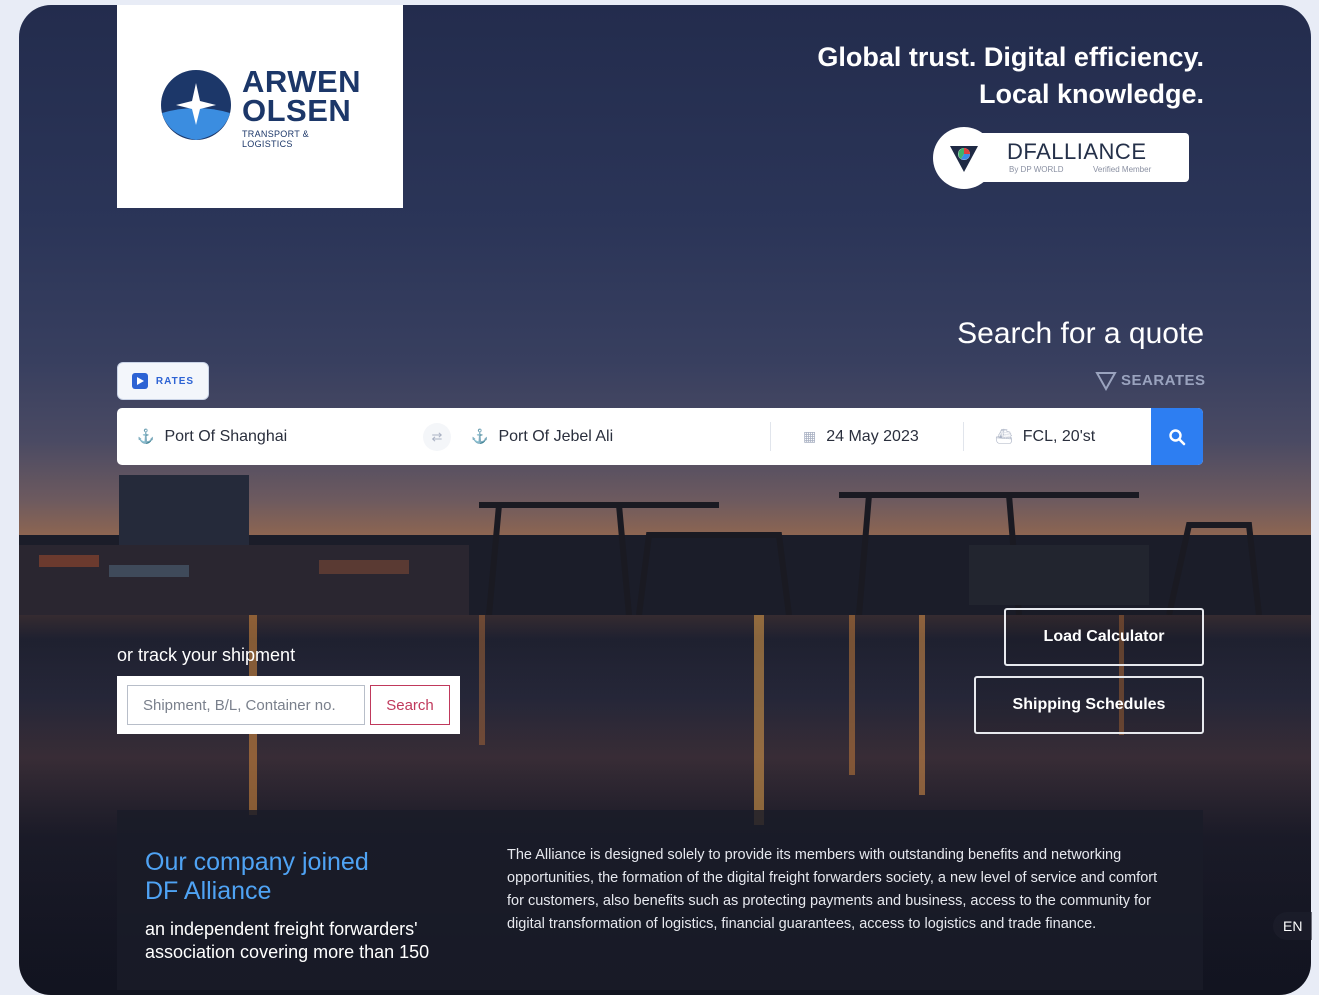  Describe the element at coordinates (410, 705) in the screenshot. I see `track-search-button: Search` at that location.